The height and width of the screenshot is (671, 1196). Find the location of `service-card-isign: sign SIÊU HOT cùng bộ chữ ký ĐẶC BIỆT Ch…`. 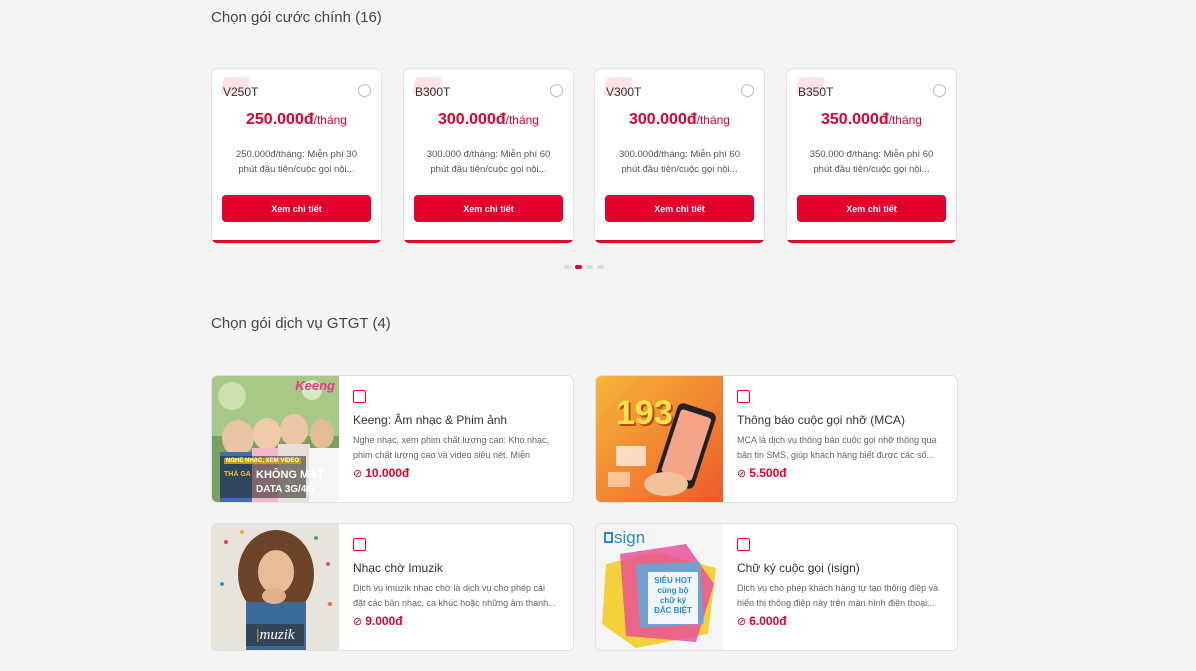

service-card-isign: sign SIÊU HOT cùng bộ chữ ký ĐẶC BIỆT Ch… is located at coordinates (776, 587).